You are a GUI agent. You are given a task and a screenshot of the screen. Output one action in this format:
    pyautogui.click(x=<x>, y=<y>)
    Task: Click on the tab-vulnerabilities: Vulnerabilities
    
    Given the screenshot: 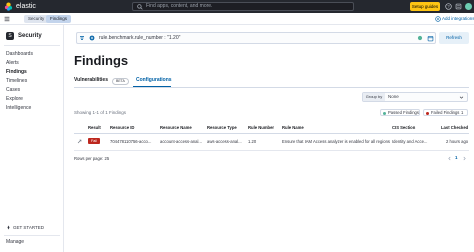 What is the action you would take?
    pyautogui.click(x=91, y=80)
    